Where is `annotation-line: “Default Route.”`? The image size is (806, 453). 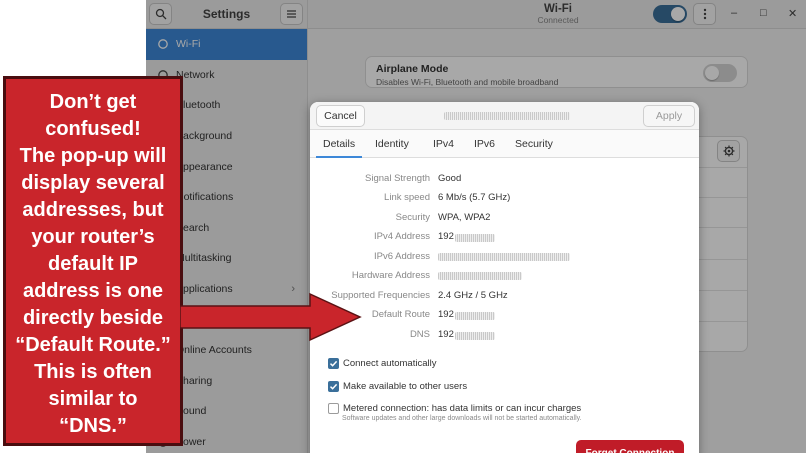 annotation-line: “Default Route.” is located at coordinates (93, 345).